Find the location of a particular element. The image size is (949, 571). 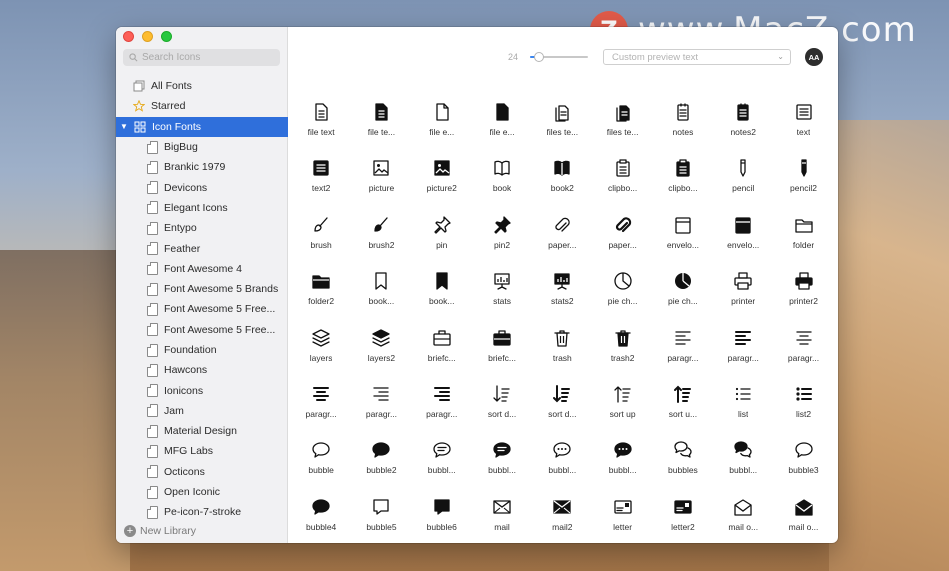

icon-cell: pencil is located at coordinates (743, 186).